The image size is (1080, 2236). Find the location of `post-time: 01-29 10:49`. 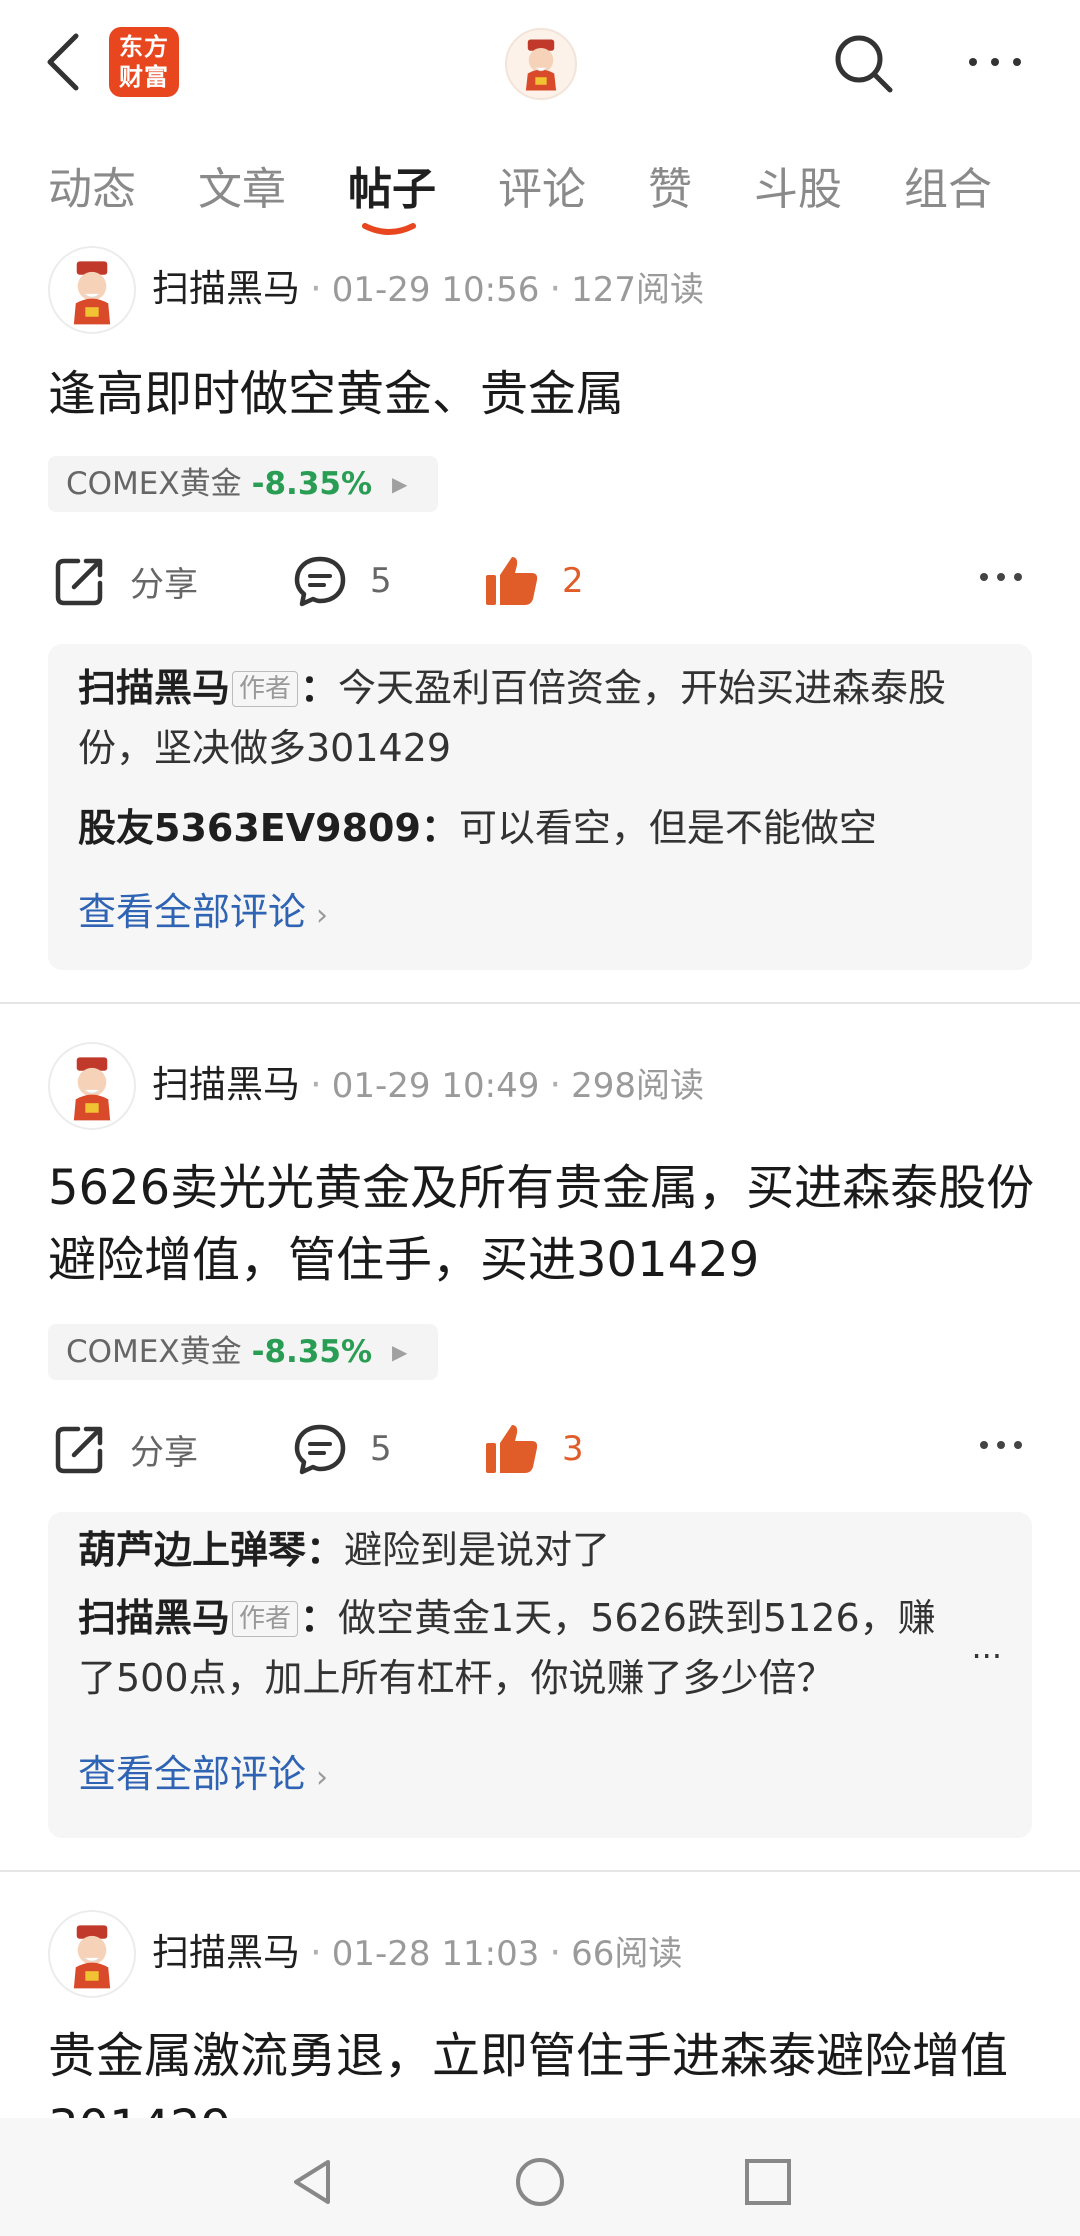

post-time: 01-29 10:49 is located at coordinates (435, 1086).